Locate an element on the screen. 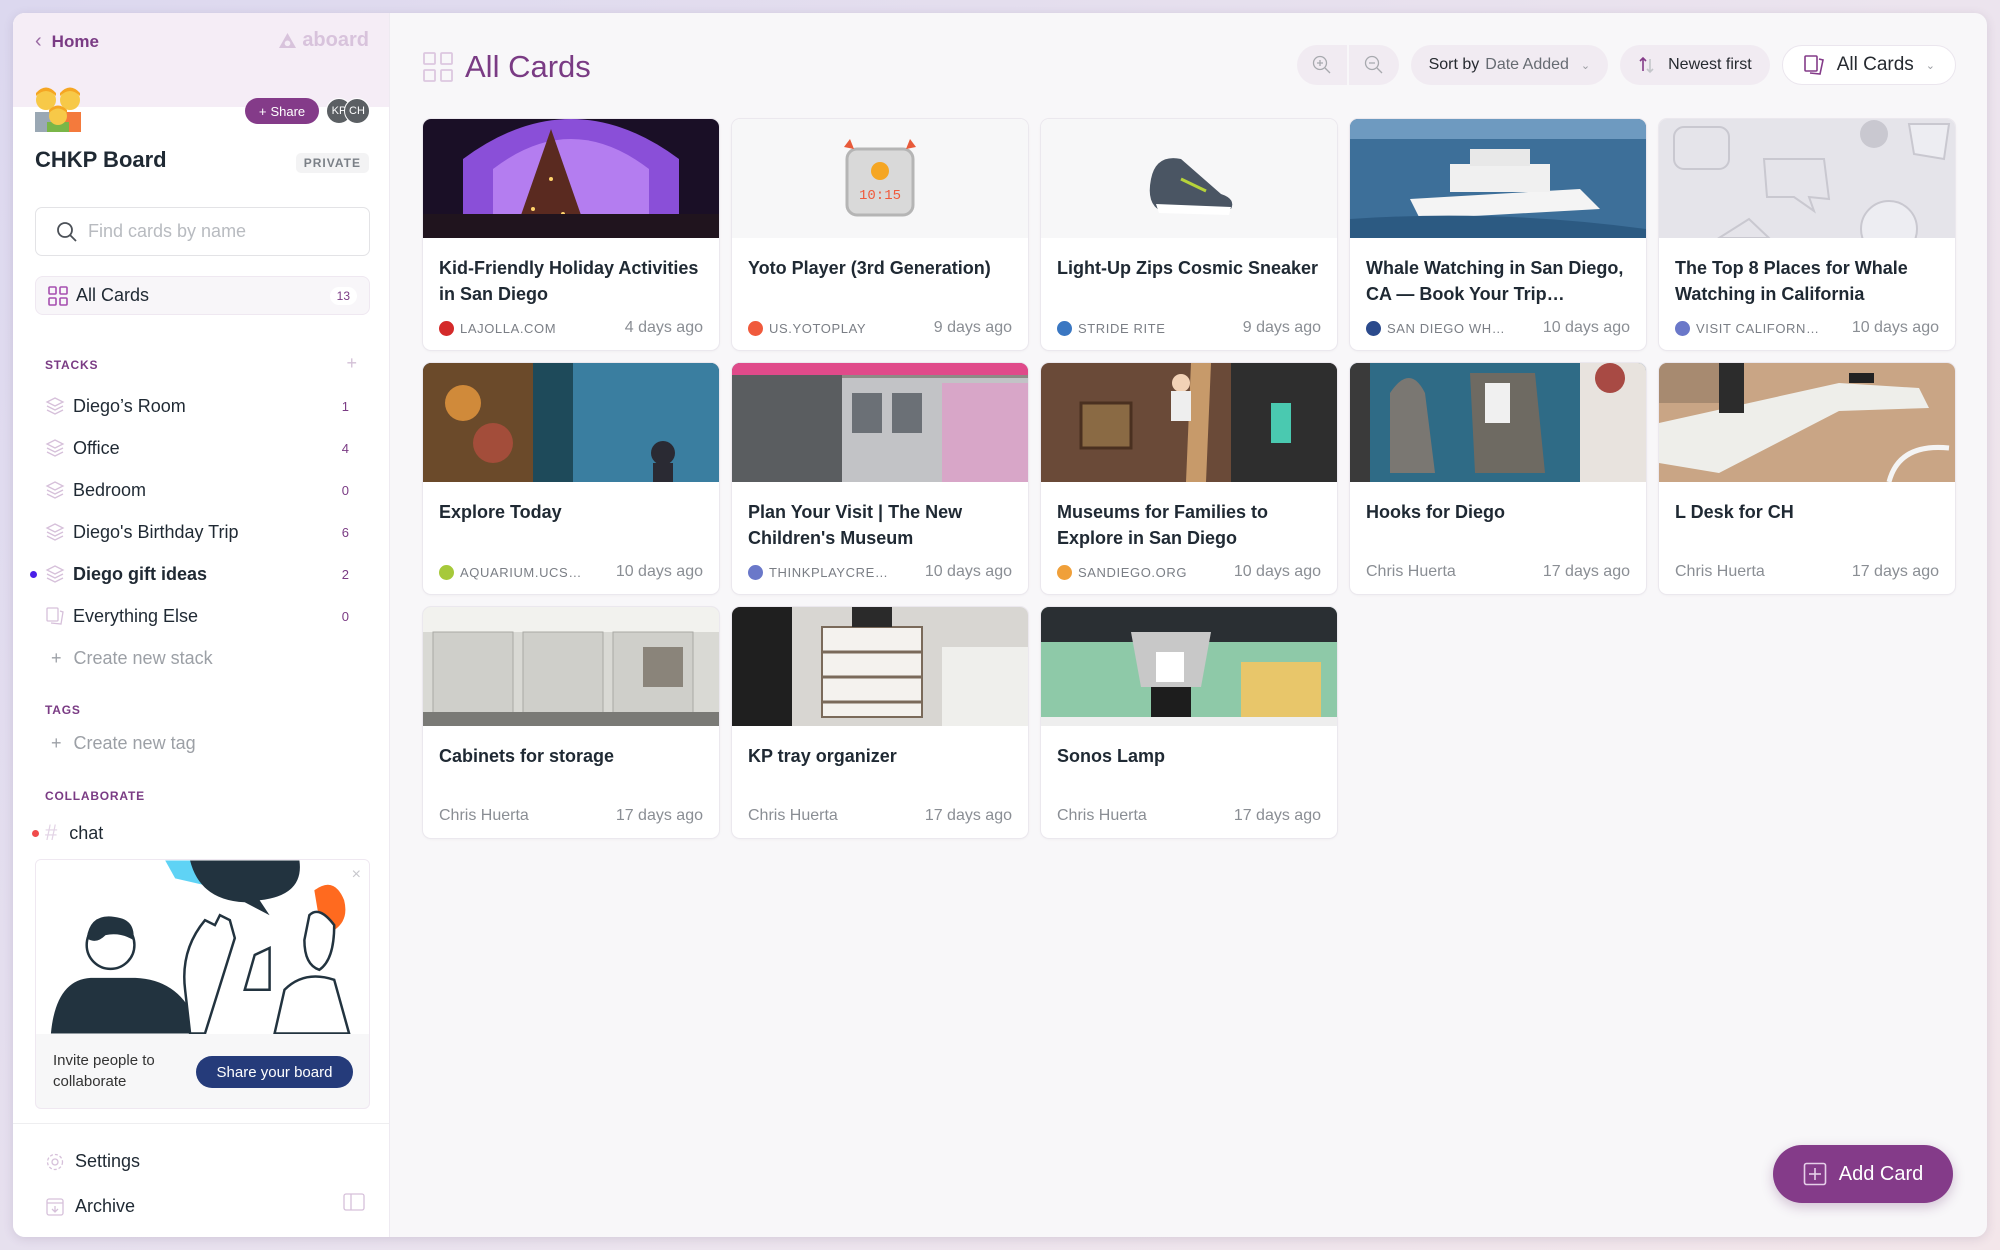  zoom-out-button is located at coordinates (1373, 65).